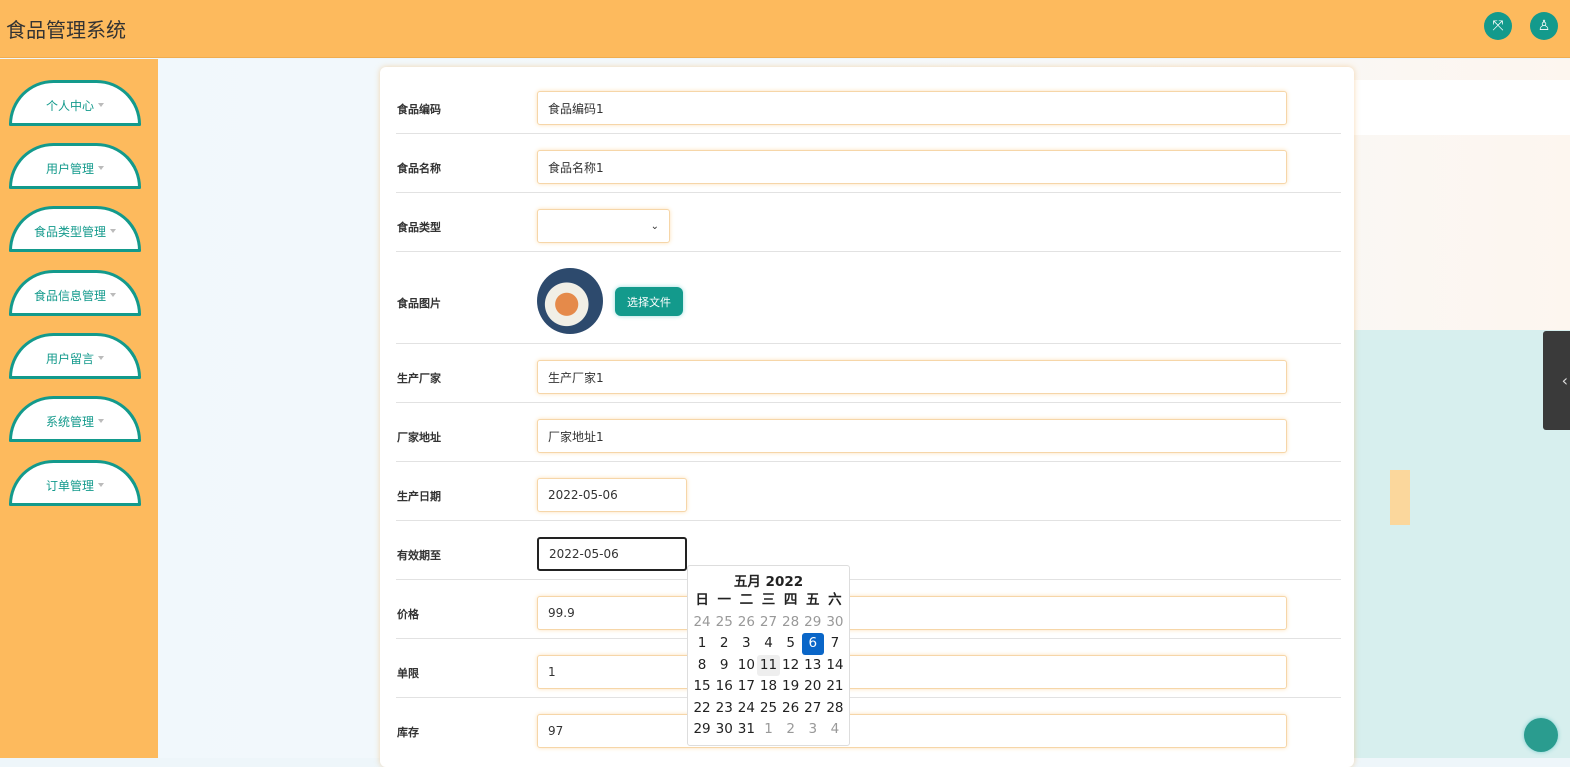 The width and height of the screenshot is (1570, 767). What do you see at coordinates (746, 687) in the screenshot?
I see `calendar-day: 17` at bounding box center [746, 687].